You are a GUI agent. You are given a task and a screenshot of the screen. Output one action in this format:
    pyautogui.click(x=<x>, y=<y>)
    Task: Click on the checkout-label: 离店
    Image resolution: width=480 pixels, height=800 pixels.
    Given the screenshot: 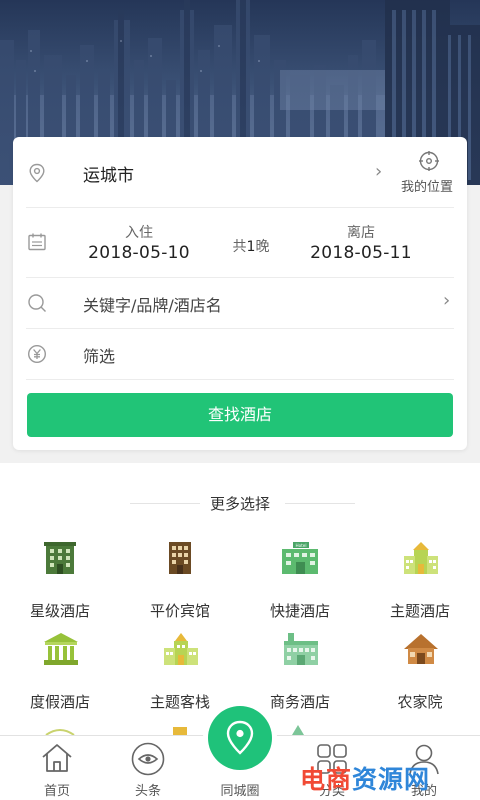 What is the action you would take?
    pyautogui.click(x=361, y=233)
    